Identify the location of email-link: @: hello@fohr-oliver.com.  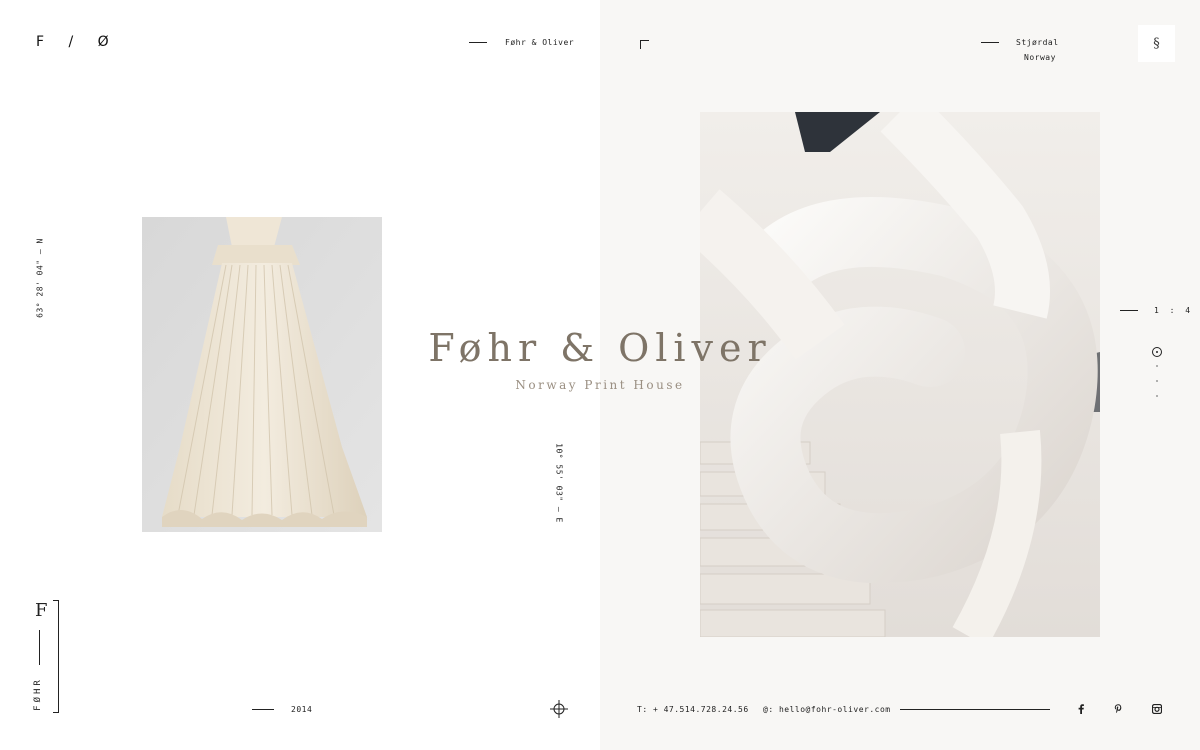
(827, 709).